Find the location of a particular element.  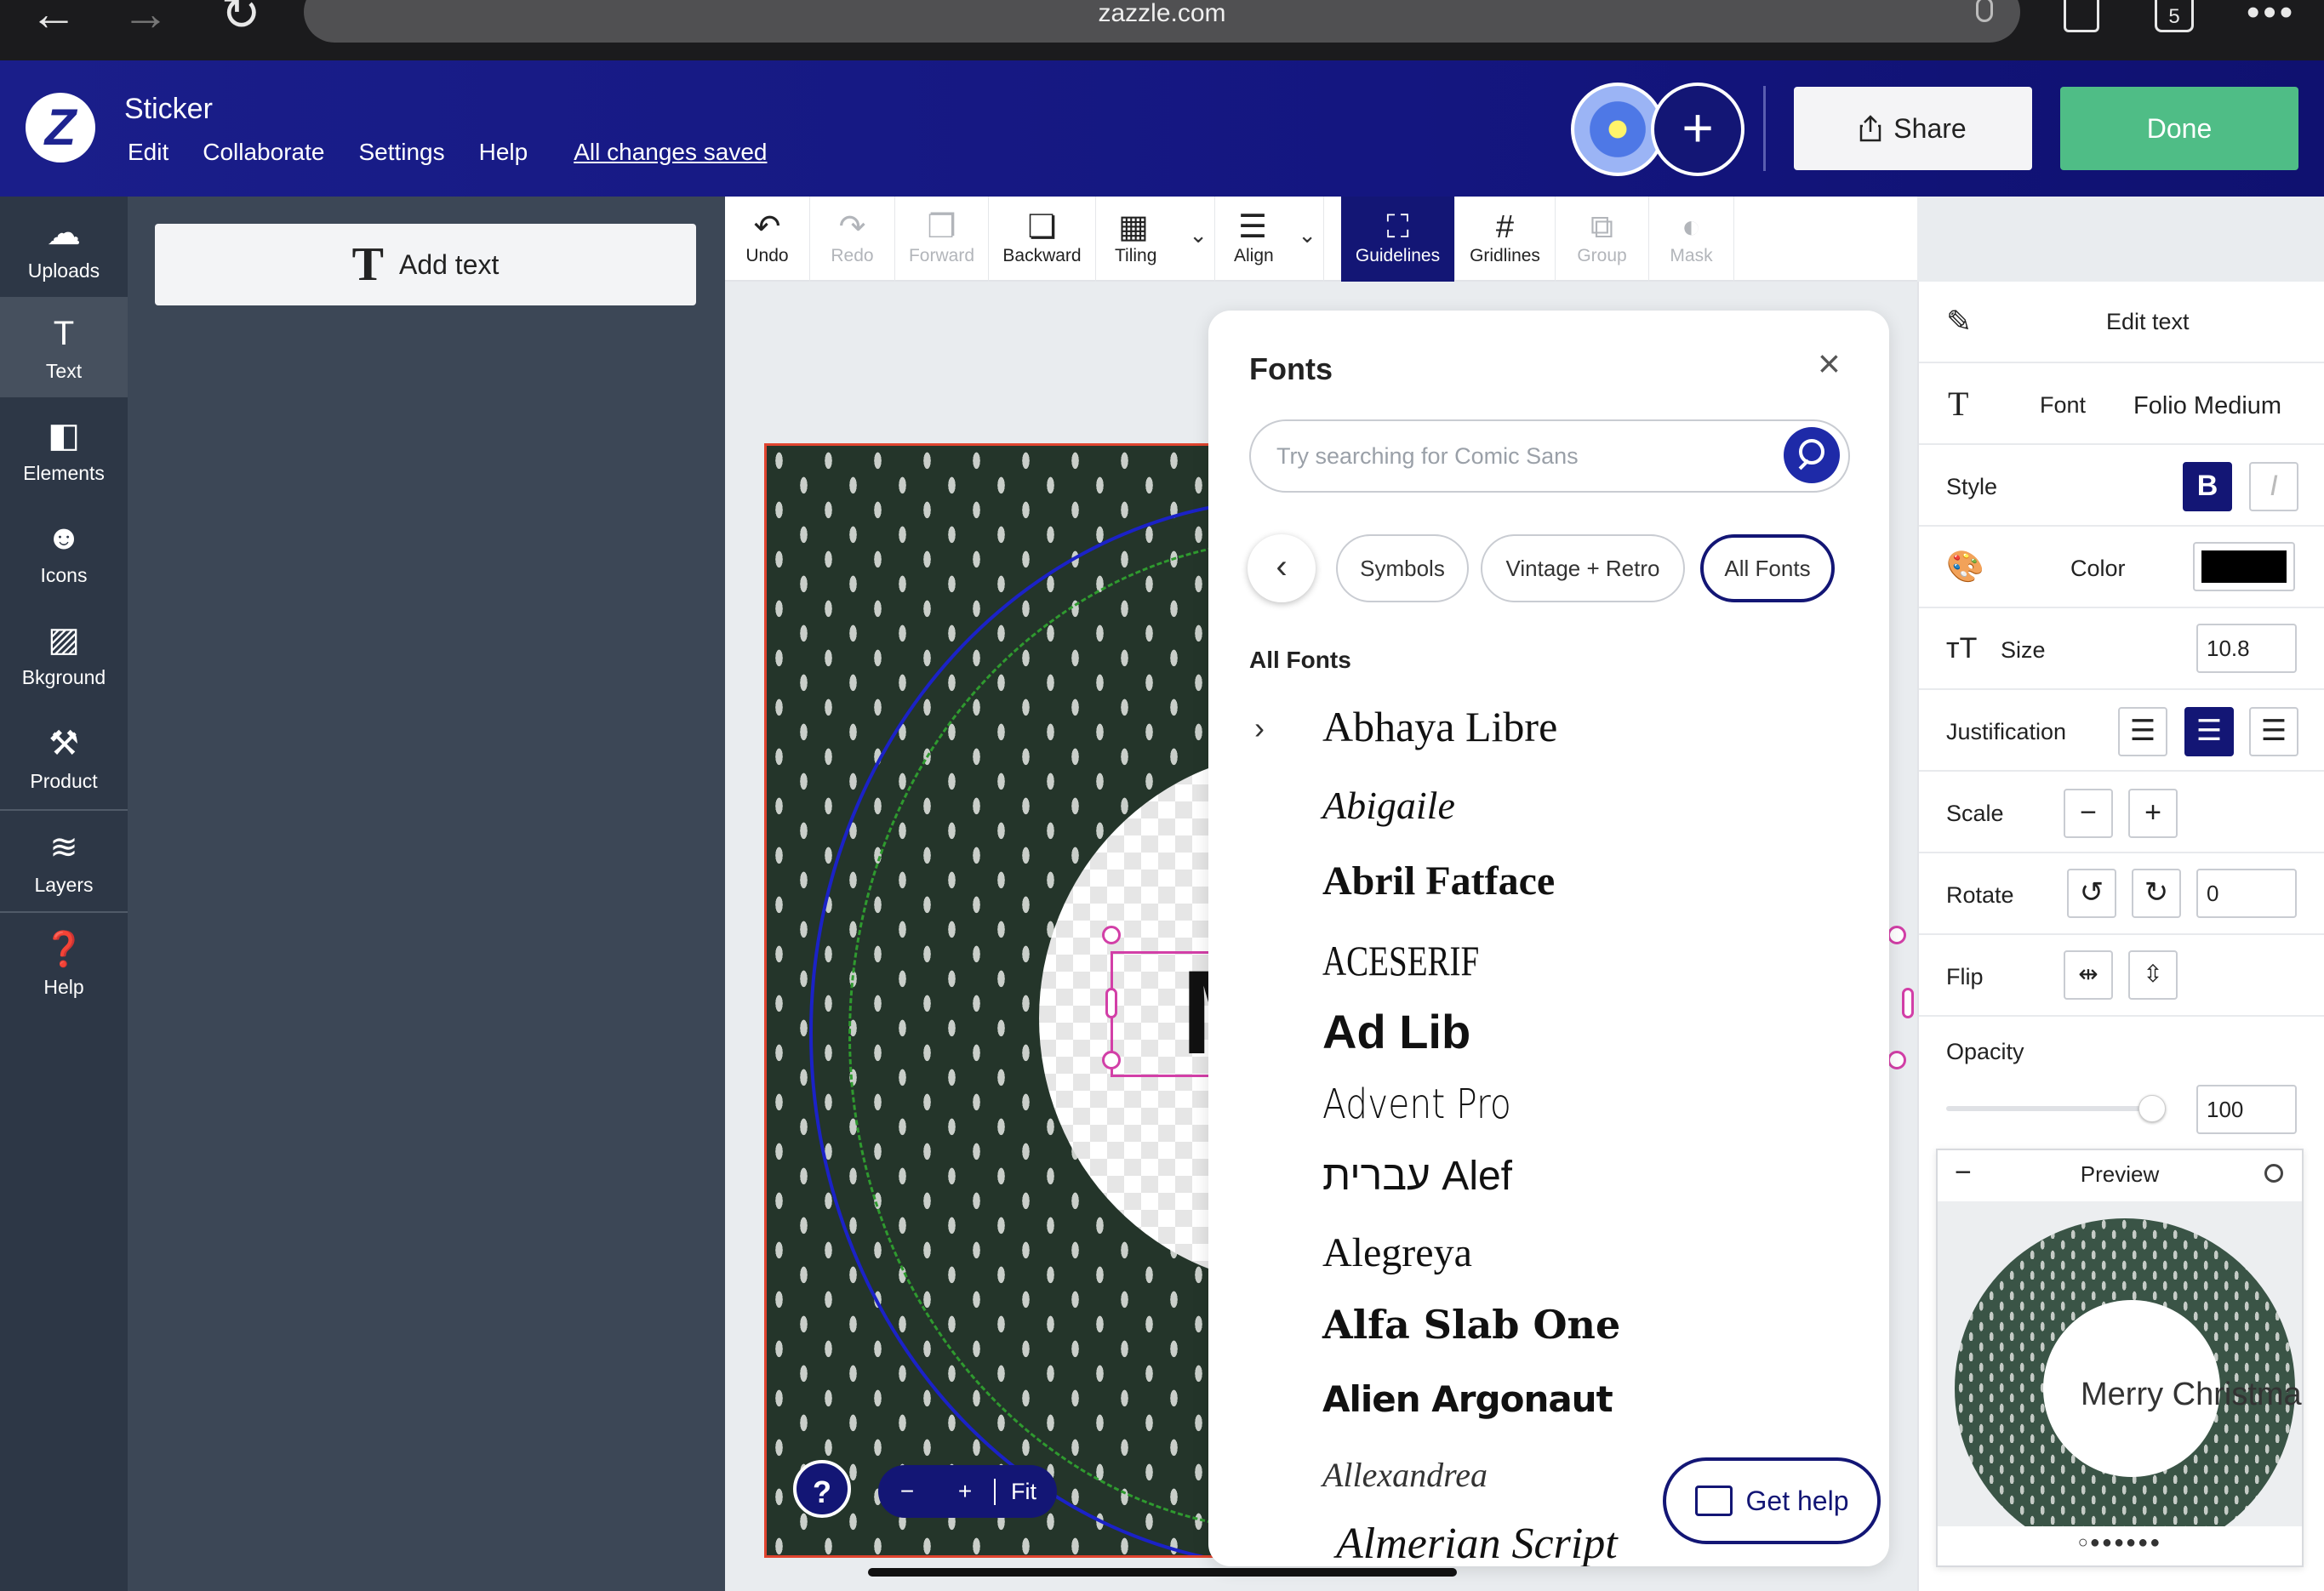

more-options-icon: ••• is located at coordinates (2271, 15).